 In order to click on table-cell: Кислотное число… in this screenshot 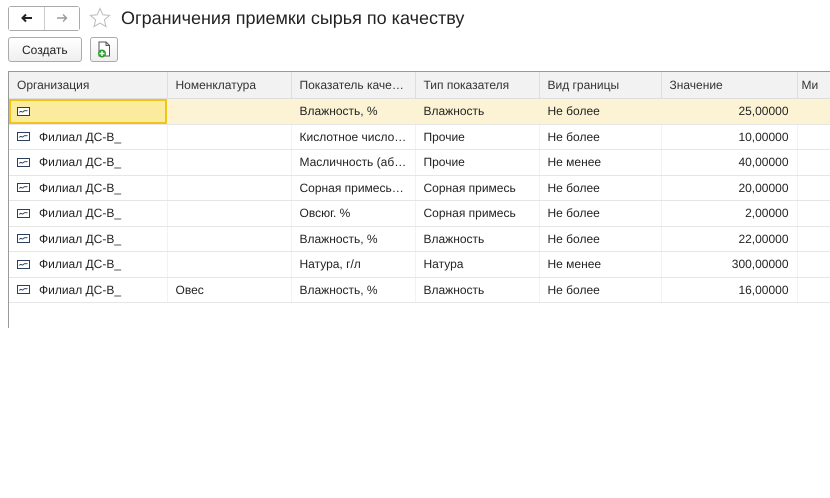, I will do `click(353, 137)`.